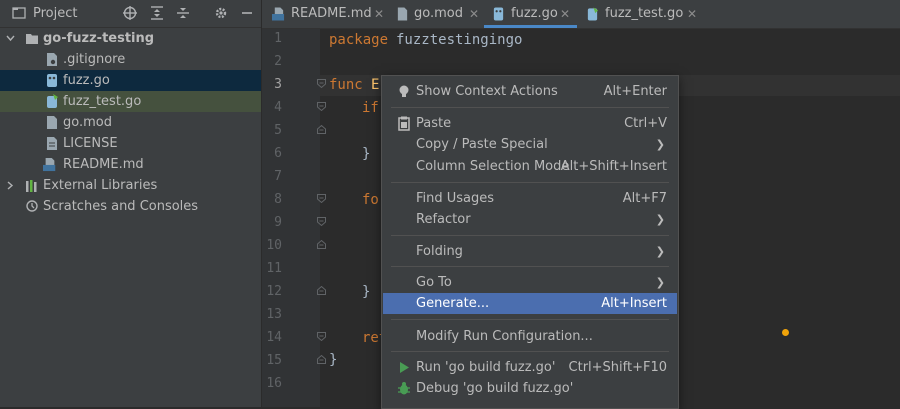 The height and width of the screenshot is (409, 900). What do you see at coordinates (278, 107) in the screenshot?
I see `line-number: 4` at bounding box center [278, 107].